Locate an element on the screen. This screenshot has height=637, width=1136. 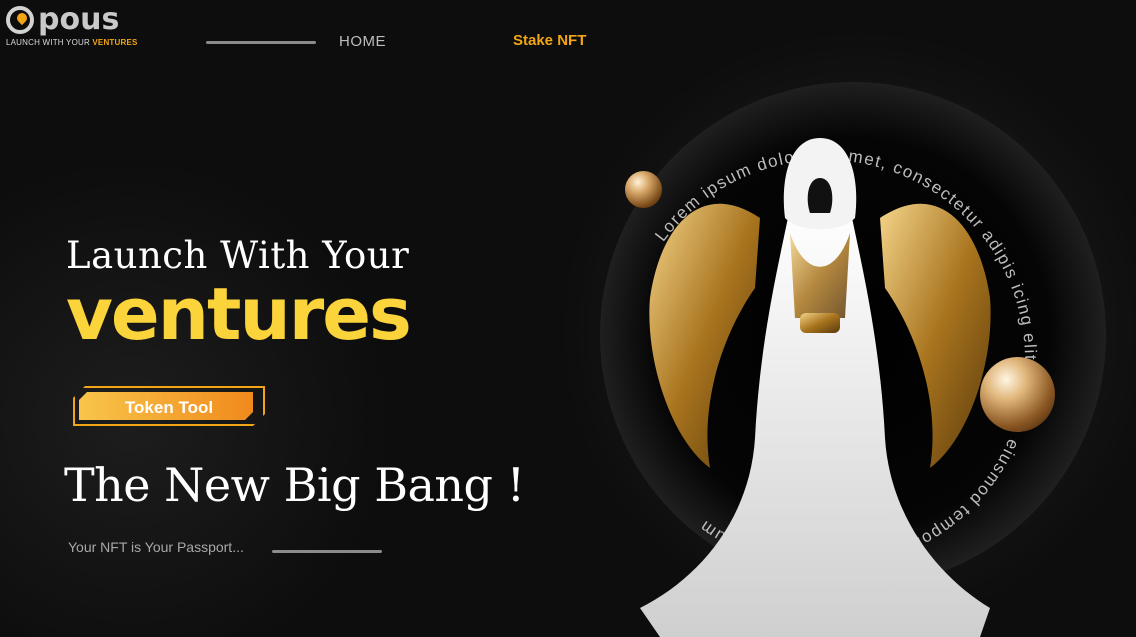
logo-tagline: LAUNCH WITH YOUR VENTURES is located at coordinates (72, 42).